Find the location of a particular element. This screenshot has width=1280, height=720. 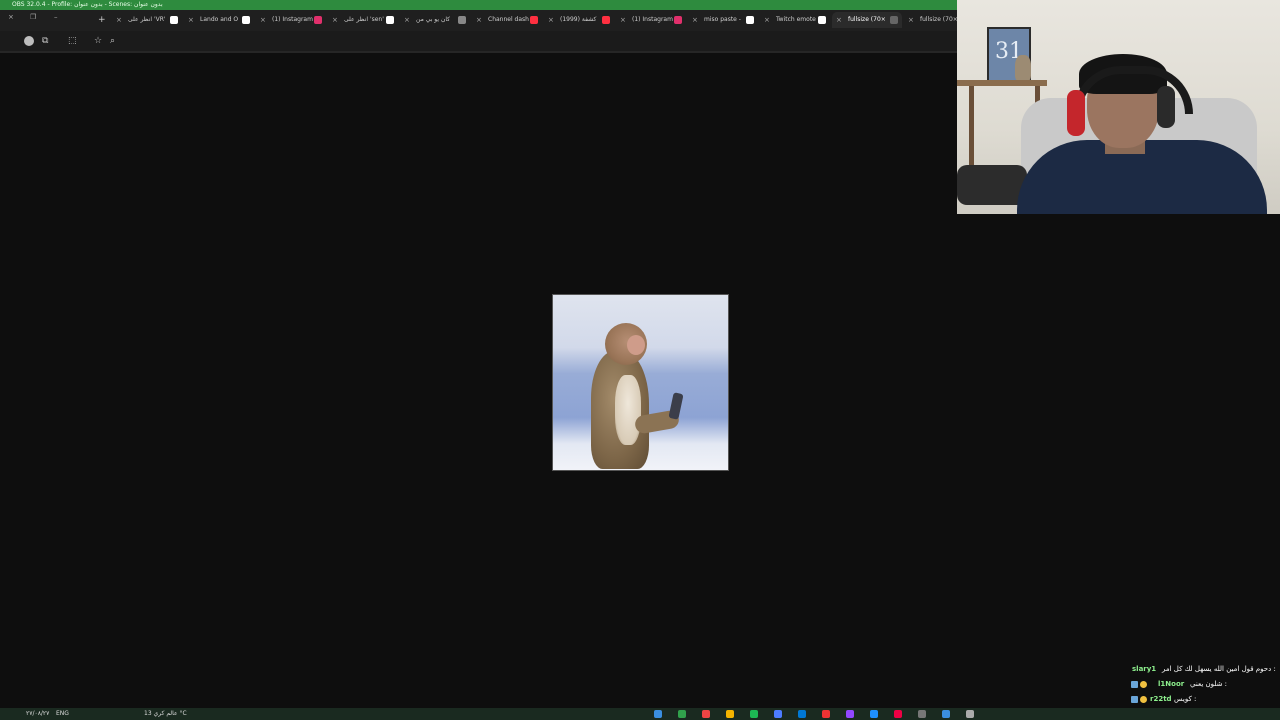

browser-tab: × fullsize (70× is located at coordinates (867, 20).